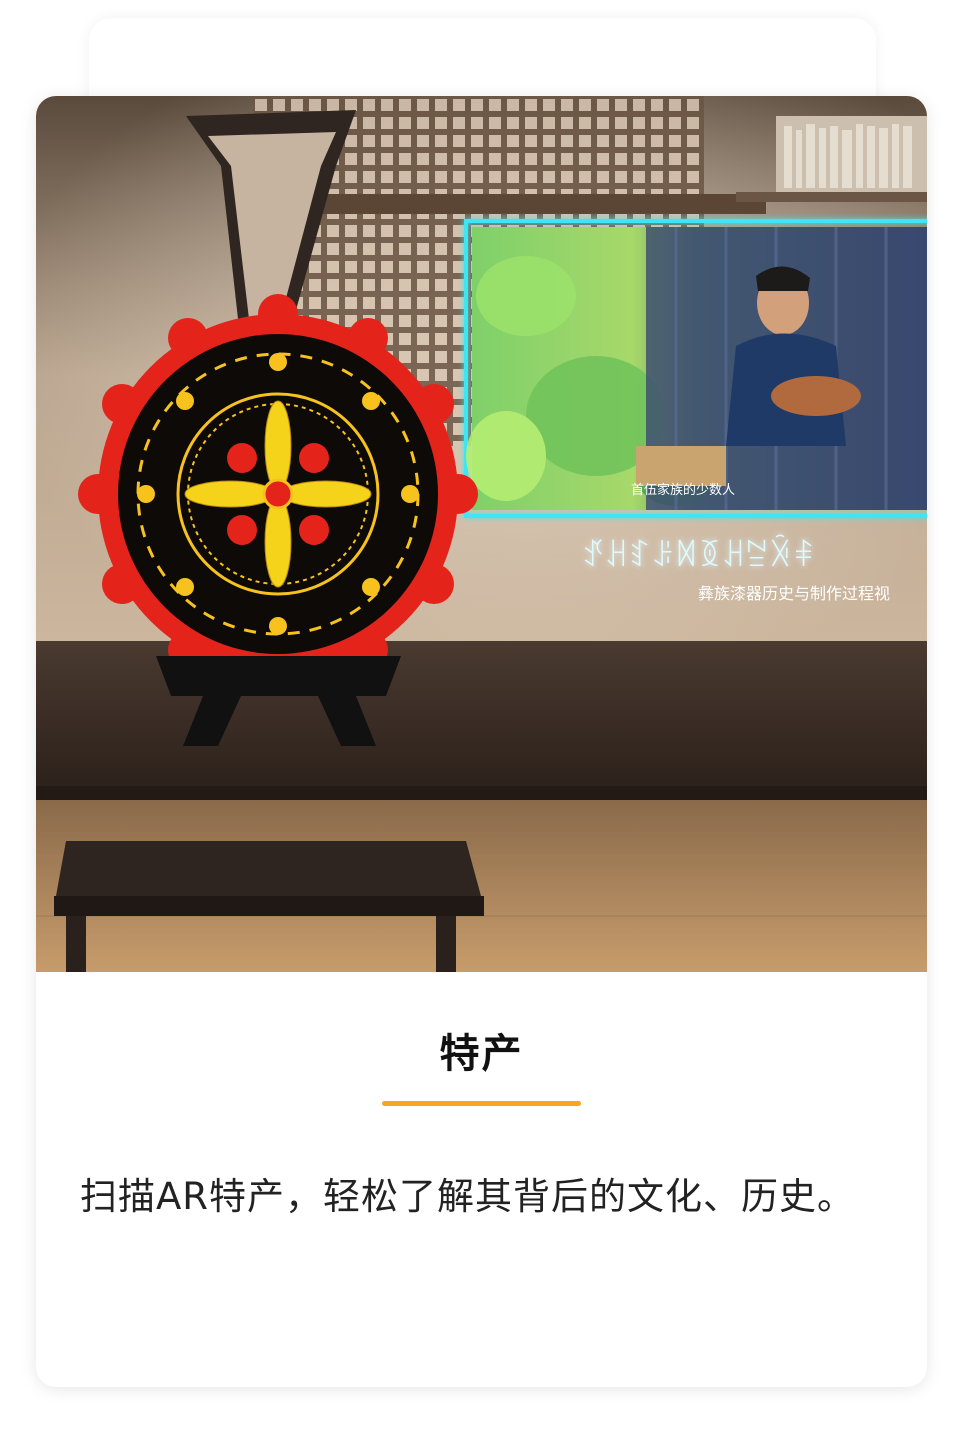 The width and height of the screenshot is (965, 1441). I want to click on video-caption: 彝族漆器历史与制作过程视, so click(794, 593).